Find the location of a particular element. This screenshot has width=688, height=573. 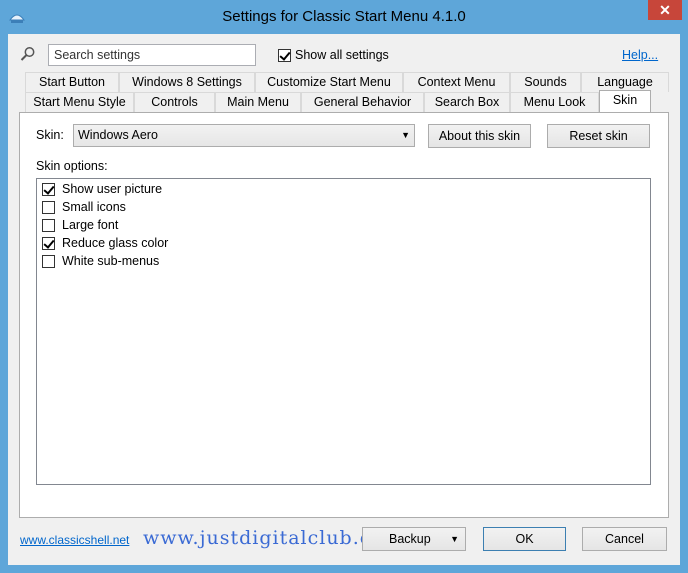

option-reduce-glass-color: Reduce glass color is located at coordinates (105, 243).